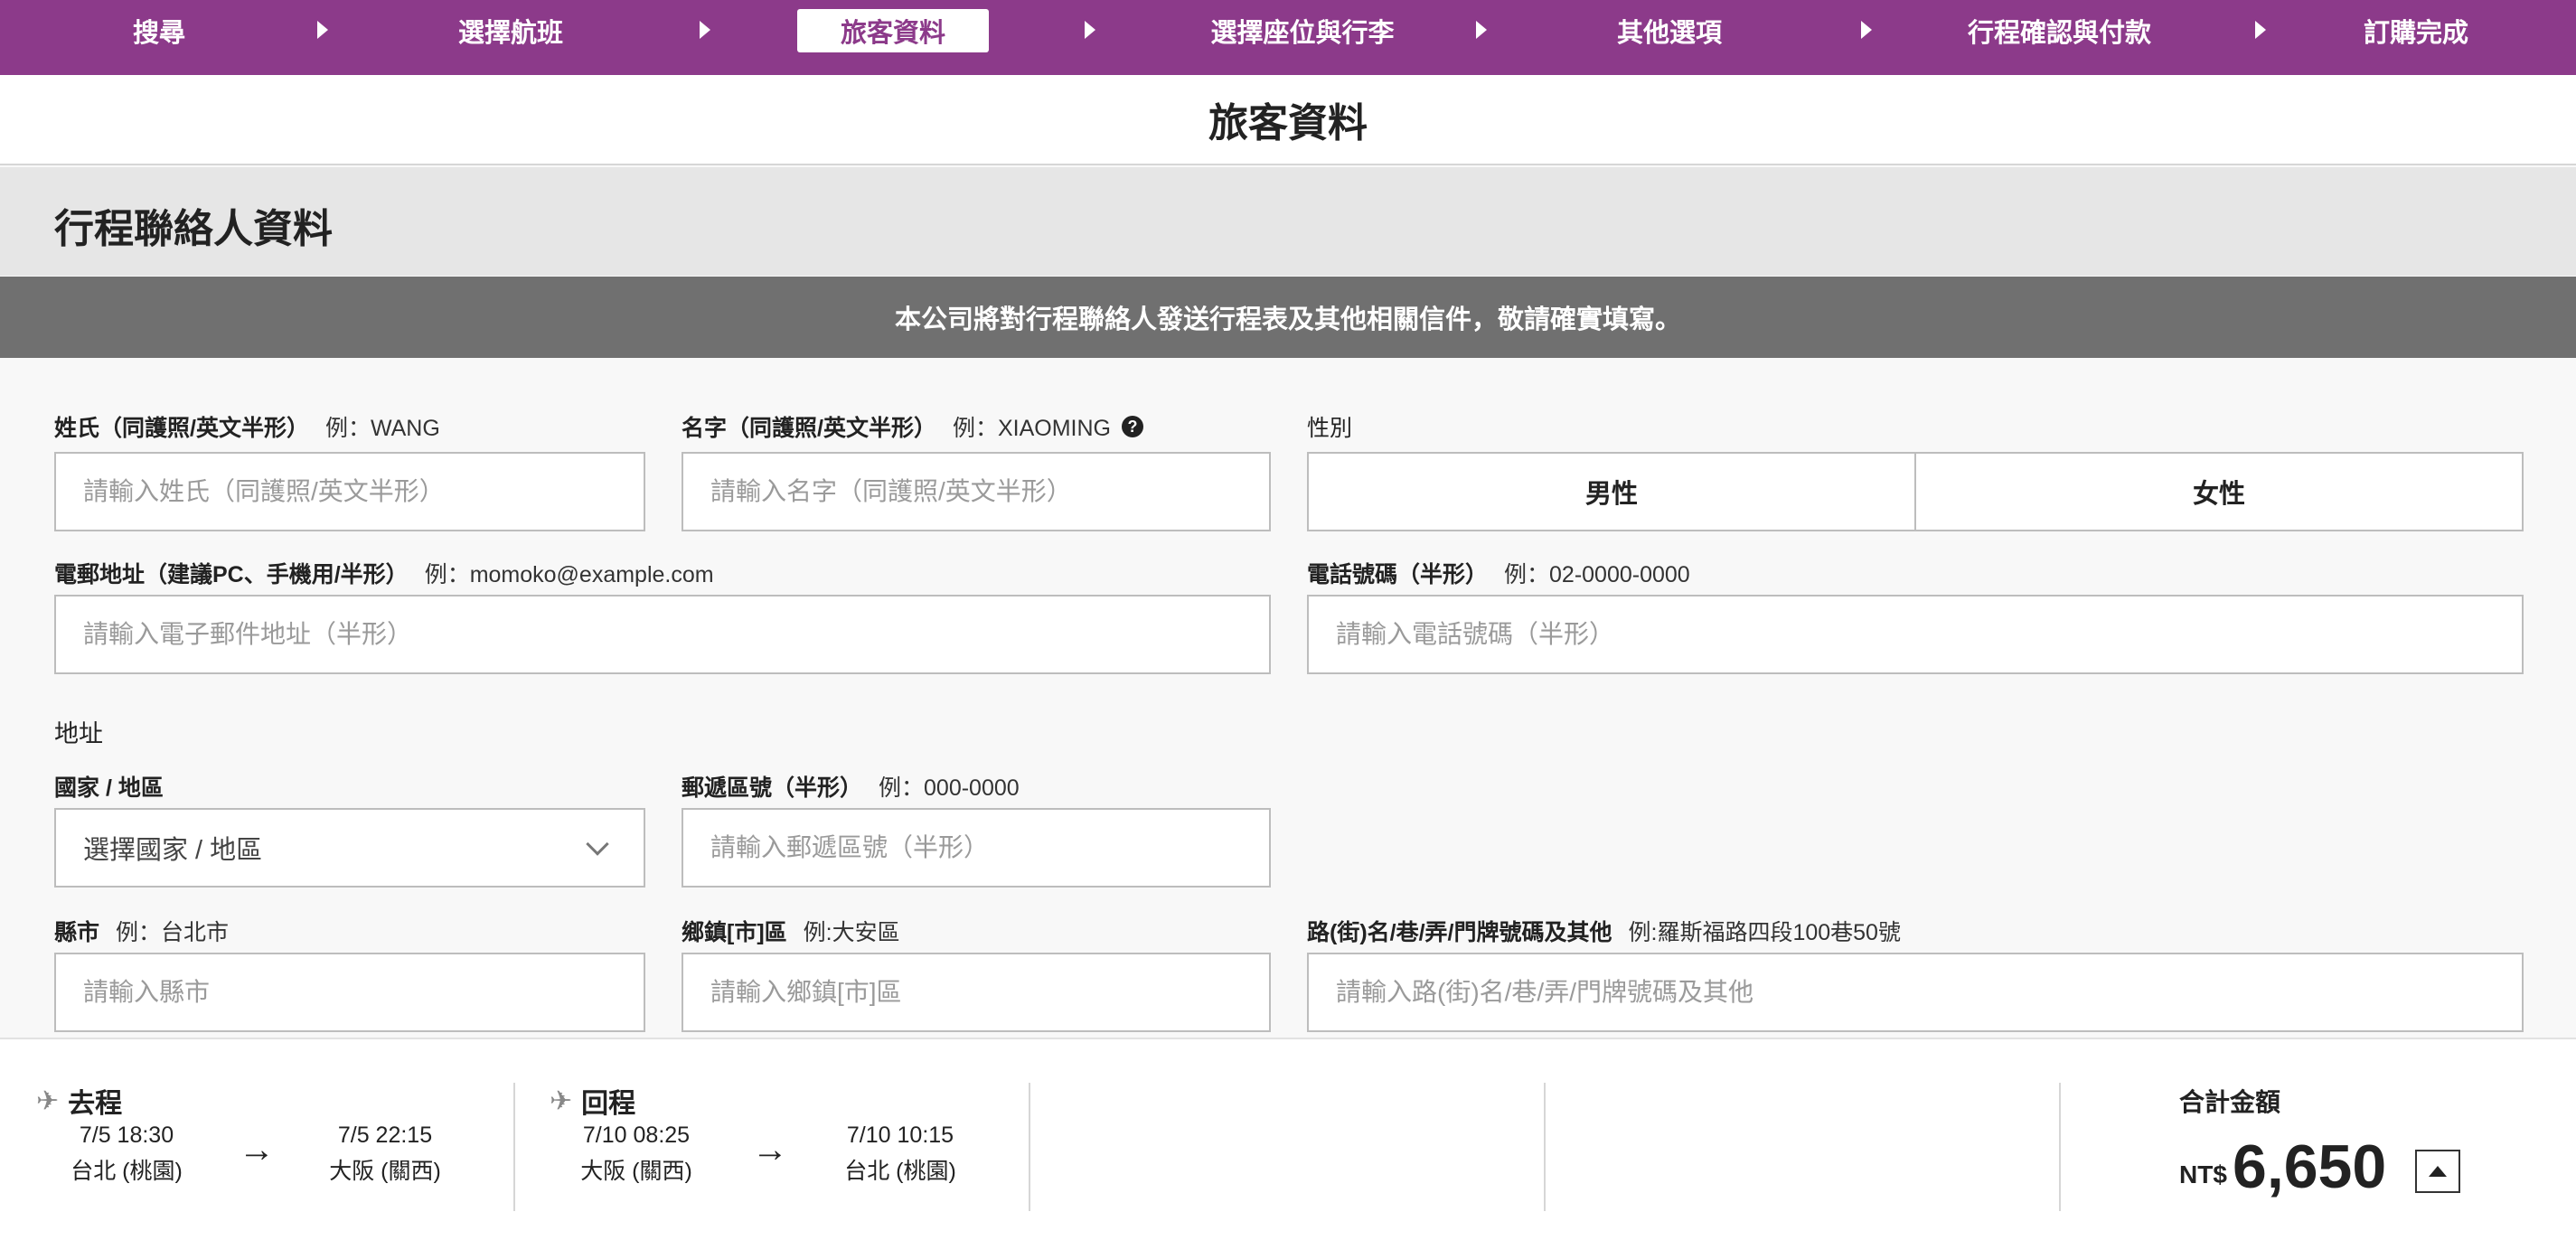 The height and width of the screenshot is (1240, 2576). What do you see at coordinates (349, 848) in the screenshot?
I see `country-select: 選擇國家 / 地區` at bounding box center [349, 848].